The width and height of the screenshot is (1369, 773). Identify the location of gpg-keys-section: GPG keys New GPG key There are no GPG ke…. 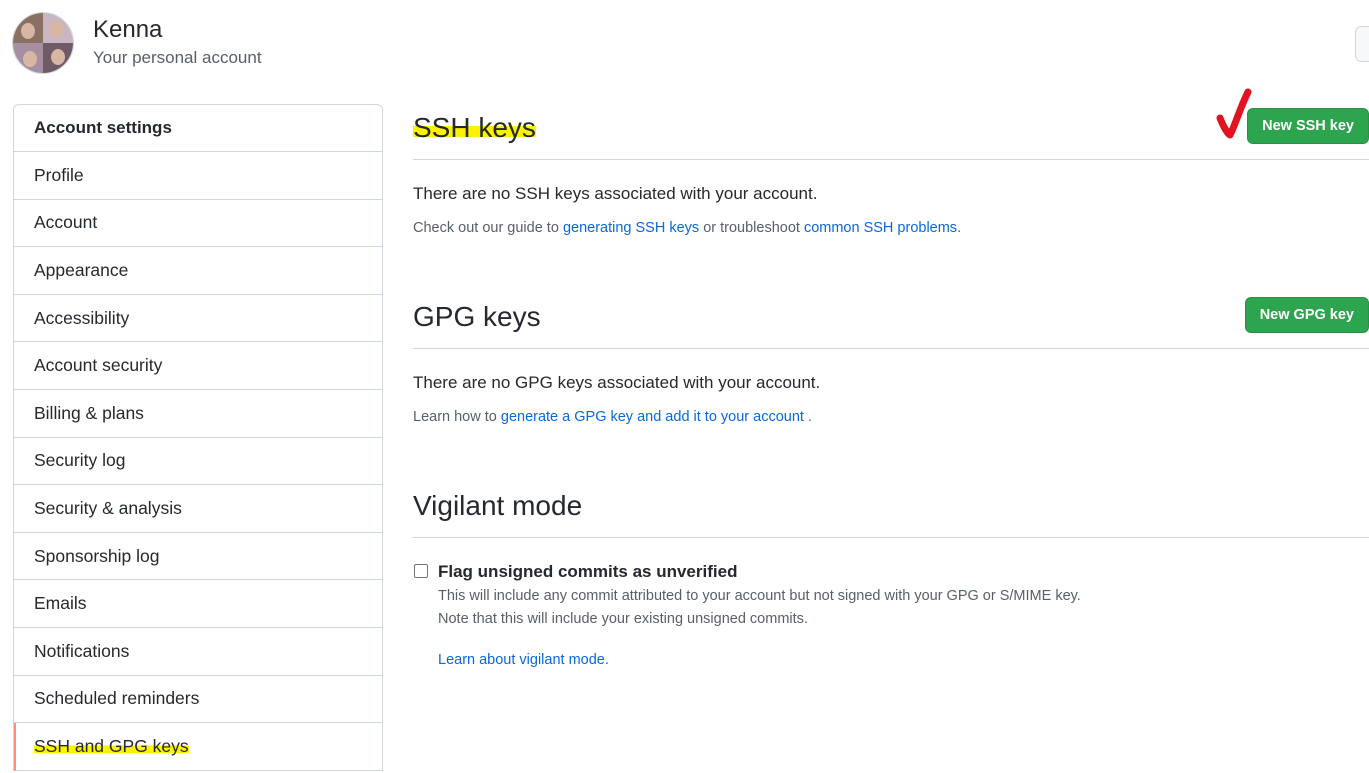
(891, 359).